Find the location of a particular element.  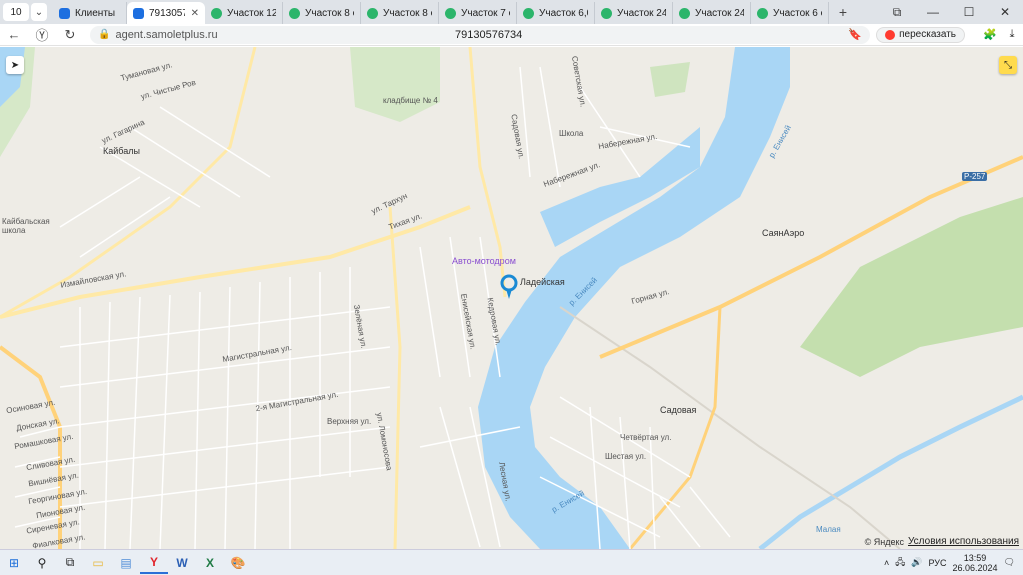

park-area-small is located at coordinates (670, 79).